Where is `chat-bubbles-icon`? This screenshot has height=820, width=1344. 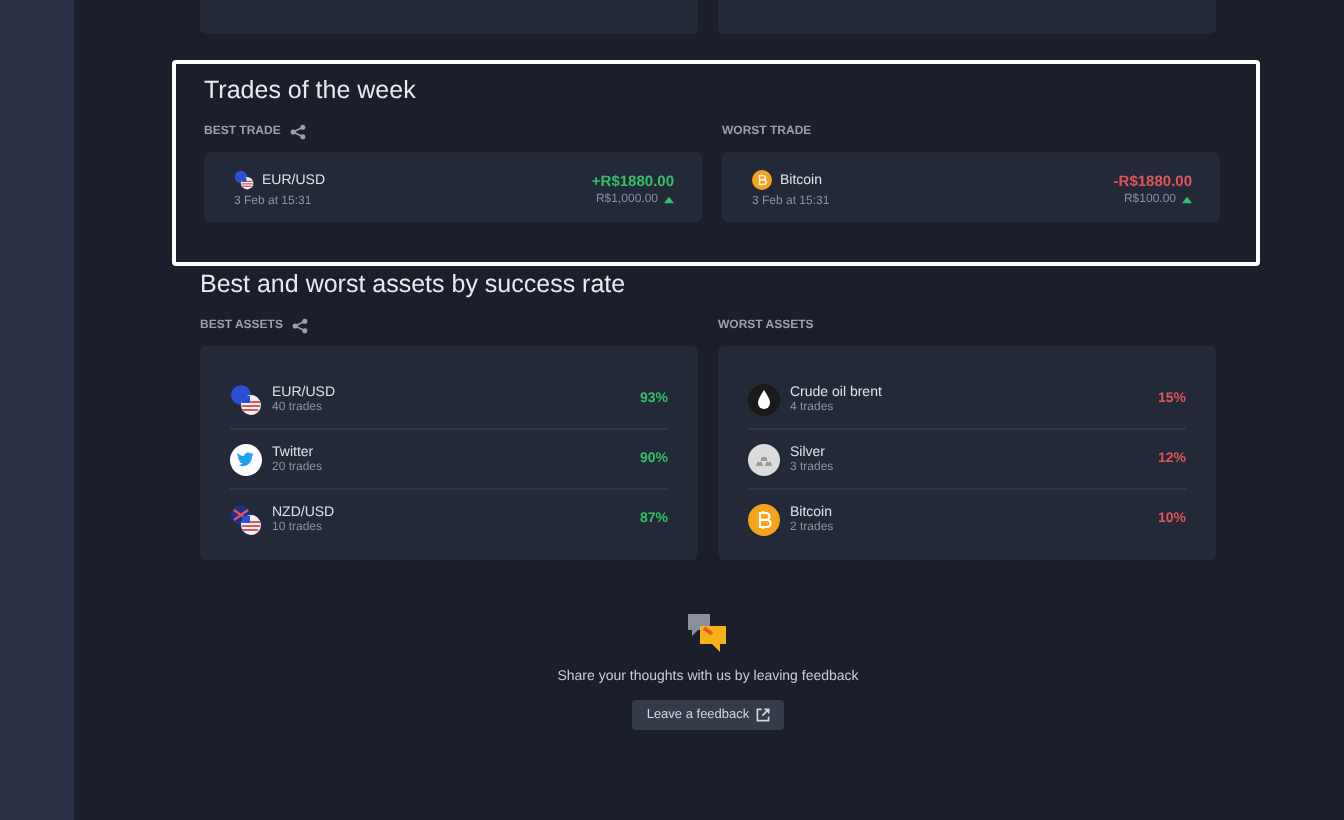
chat-bubbles-icon is located at coordinates (708, 632).